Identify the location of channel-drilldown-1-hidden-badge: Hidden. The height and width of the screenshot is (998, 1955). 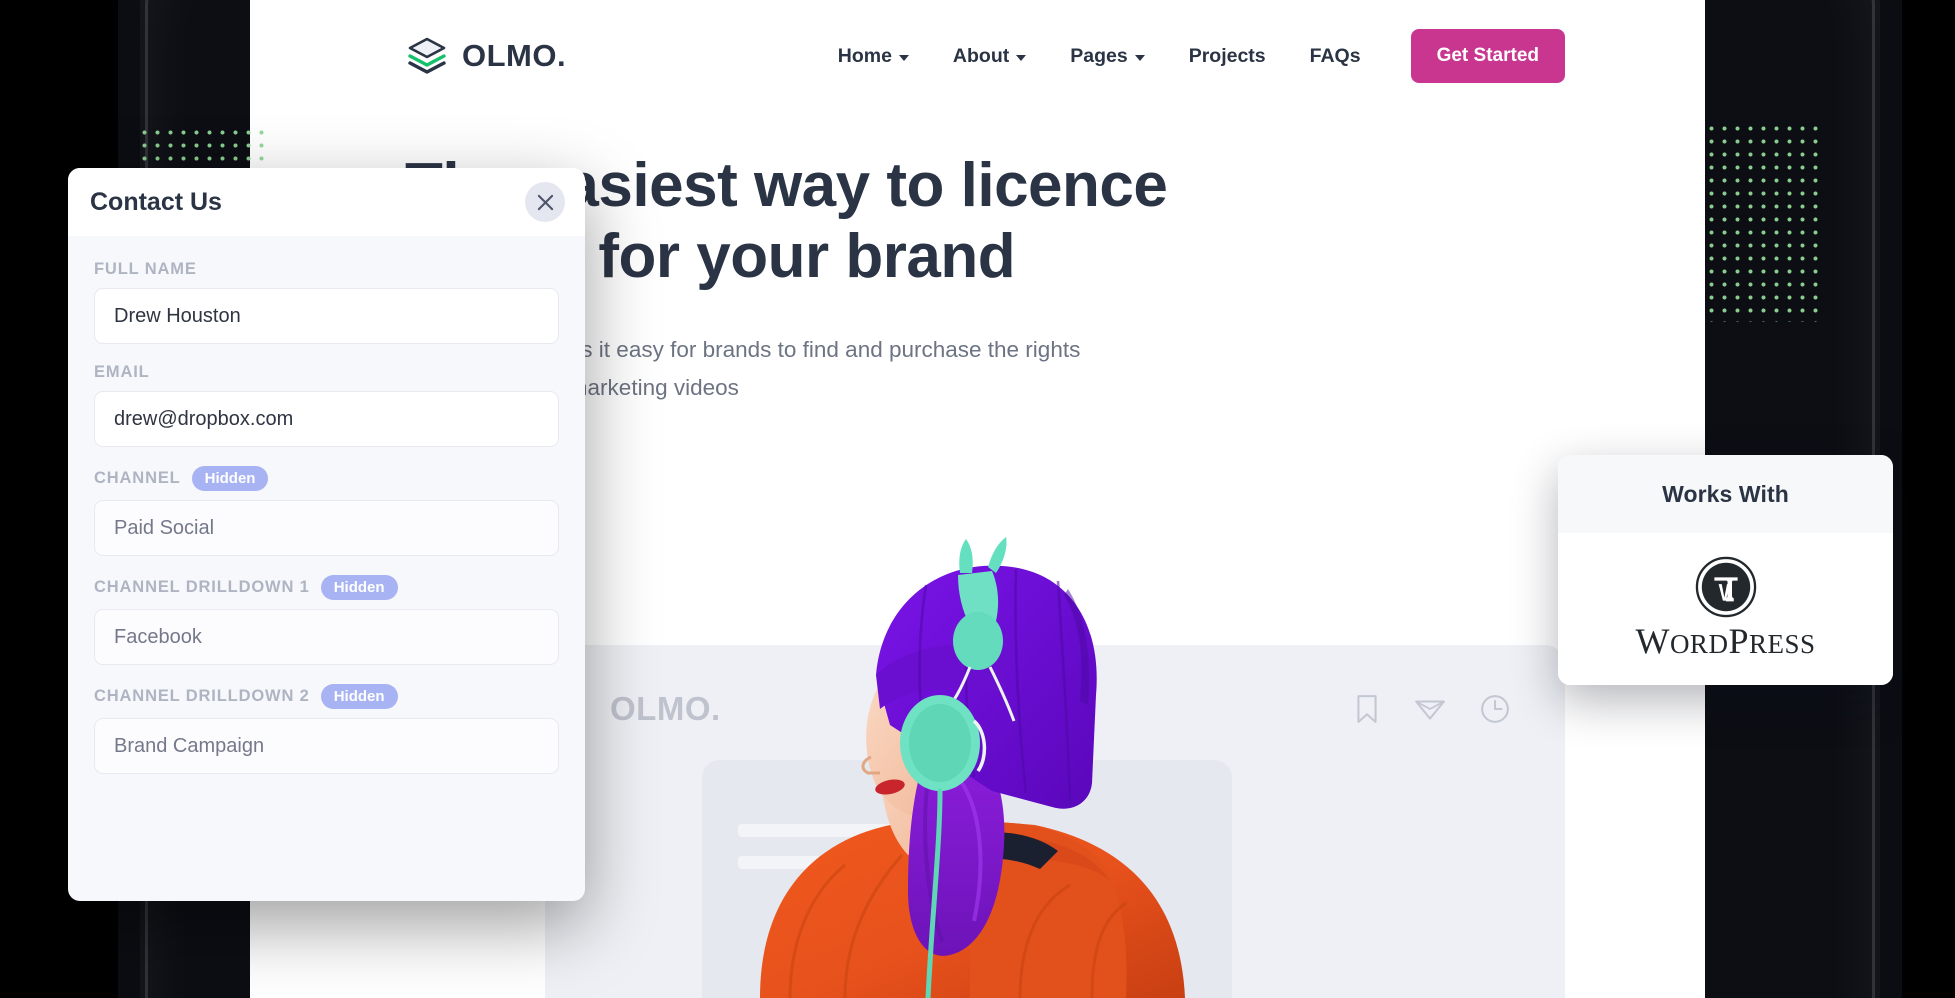
(359, 587).